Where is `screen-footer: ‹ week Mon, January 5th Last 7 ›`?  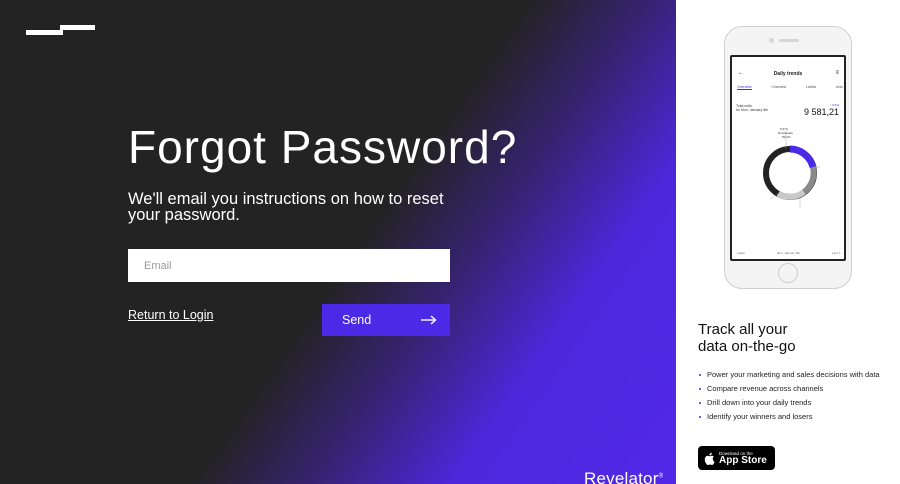 screen-footer: ‹ week Mon, January 5th Last 7 › is located at coordinates (789, 253).